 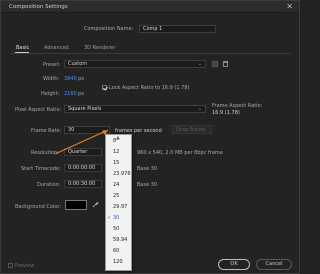 What do you see at coordinates (22, 48) in the screenshot?
I see `tab-basic: Basic` at bounding box center [22, 48].